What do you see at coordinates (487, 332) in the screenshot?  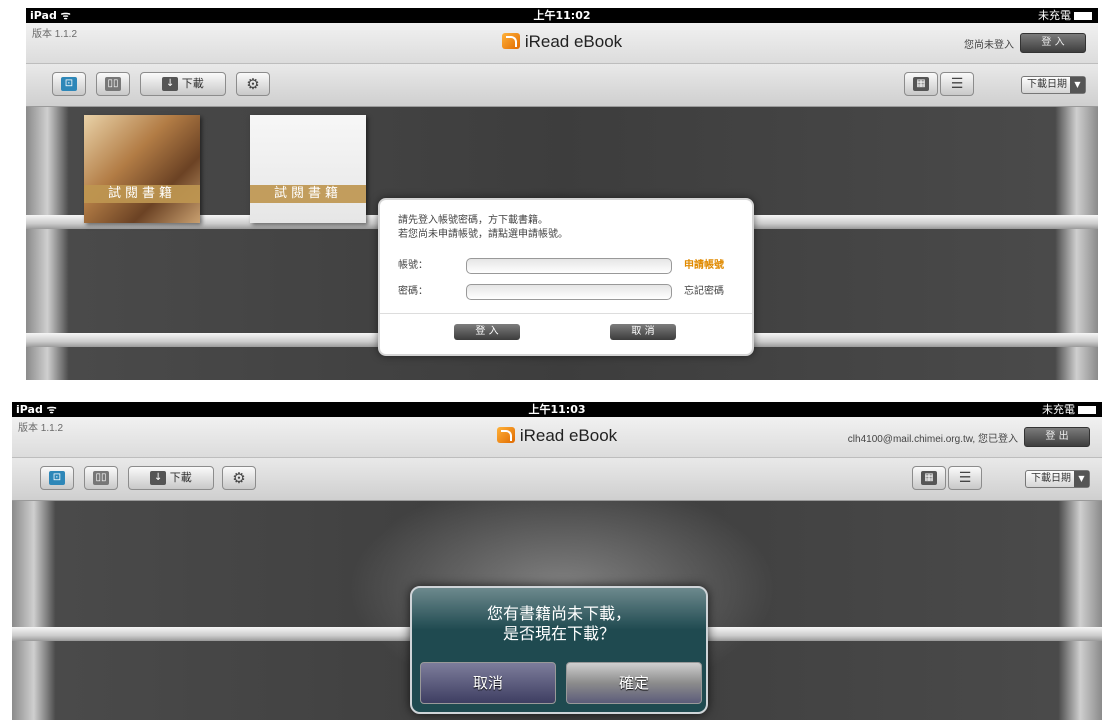 I see `dialog-login-button: 登 入` at bounding box center [487, 332].